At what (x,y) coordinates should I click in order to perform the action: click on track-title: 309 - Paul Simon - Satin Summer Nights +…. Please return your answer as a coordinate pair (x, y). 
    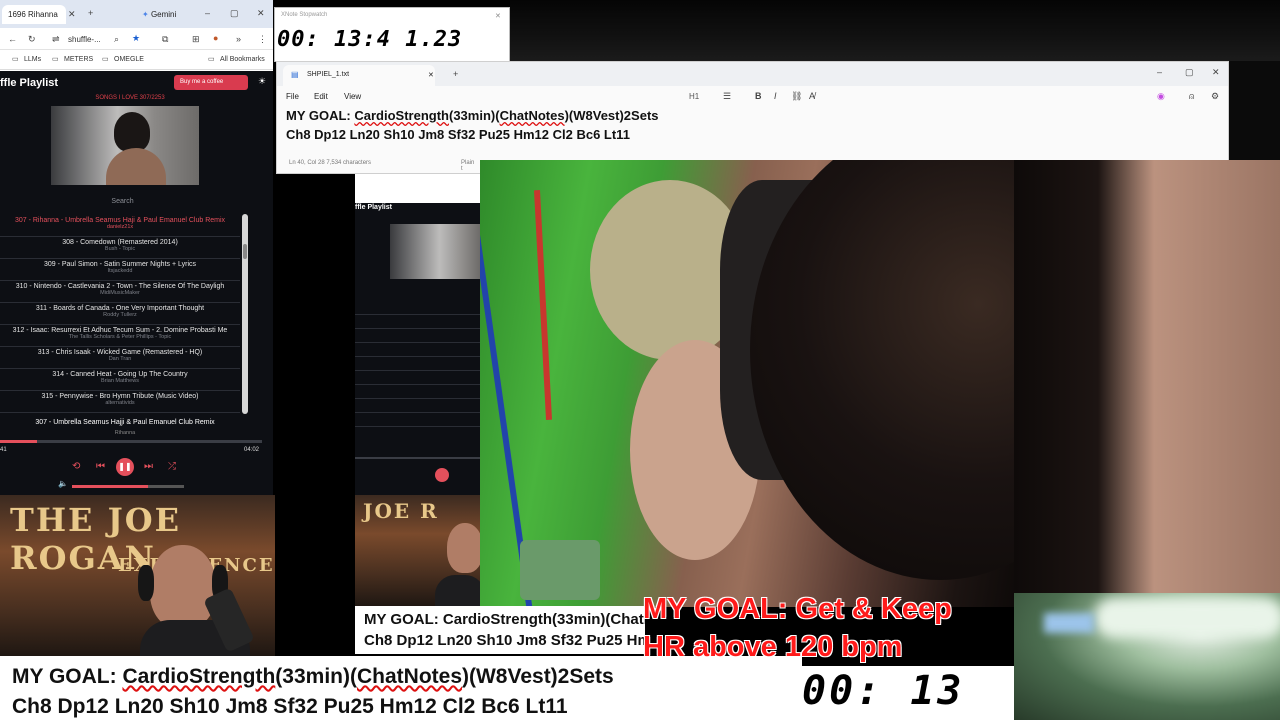
    Looking at the image, I should click on (120, 264).